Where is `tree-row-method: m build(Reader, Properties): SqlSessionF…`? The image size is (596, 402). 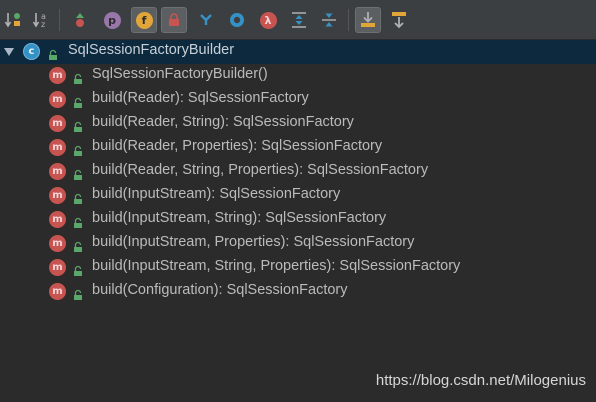 tree-row-method: m build(Reader, Properties): SqlSessionF… is located at coordinates (298, 148).